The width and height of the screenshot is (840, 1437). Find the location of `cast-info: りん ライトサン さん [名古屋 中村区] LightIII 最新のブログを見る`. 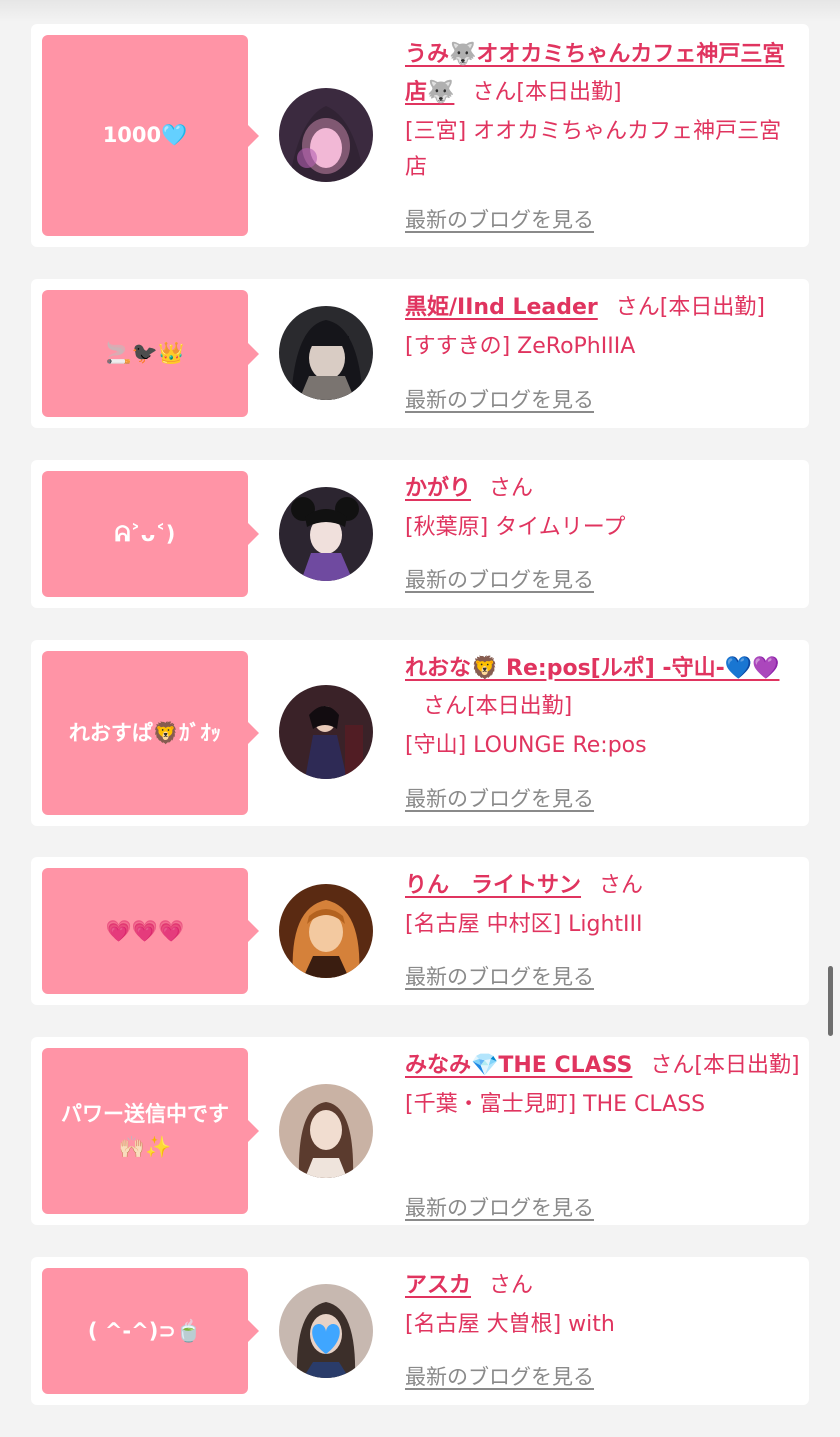

cast-info: りん ライトサン さん [名古屋 中村区] LightIII 最新のブログを見る is located at coordinates (603, 928).